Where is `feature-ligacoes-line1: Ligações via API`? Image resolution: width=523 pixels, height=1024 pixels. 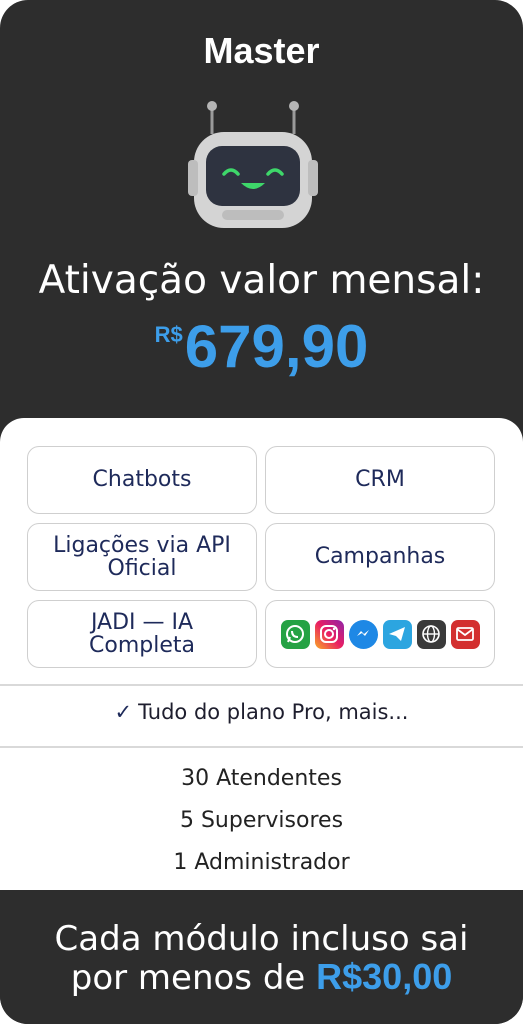
feature-ligacoes-line1: Ligações via API is located at coordinates (142, 545).